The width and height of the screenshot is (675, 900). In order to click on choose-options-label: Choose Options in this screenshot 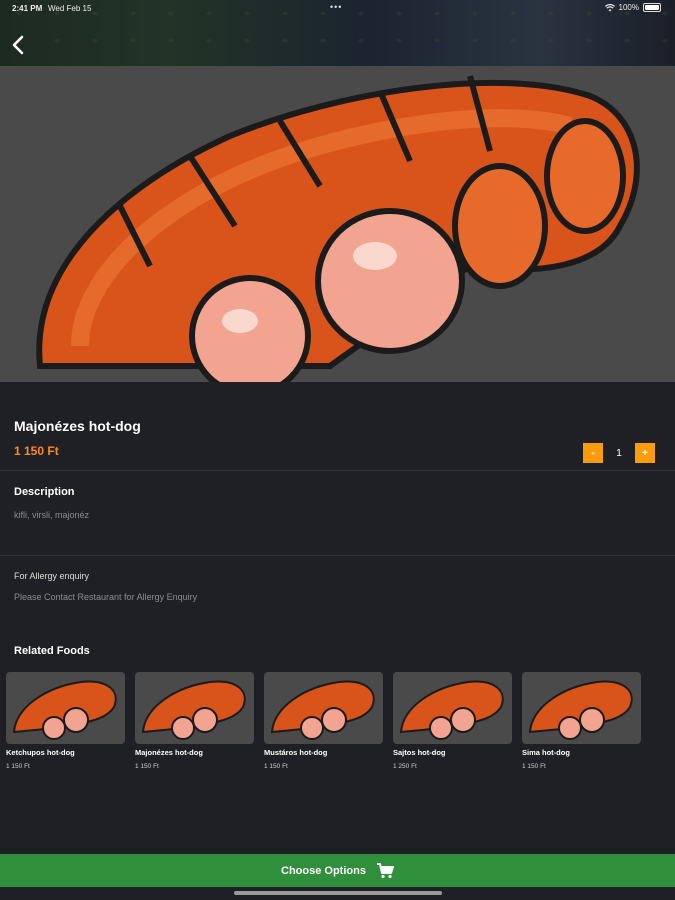, I will do `click(323, 870)`.